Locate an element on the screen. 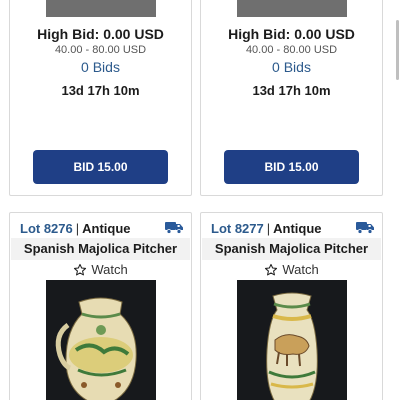 The image size is (400, 400). lot-header: Lot 8276 | Antique is located at coordinates (101, 228).